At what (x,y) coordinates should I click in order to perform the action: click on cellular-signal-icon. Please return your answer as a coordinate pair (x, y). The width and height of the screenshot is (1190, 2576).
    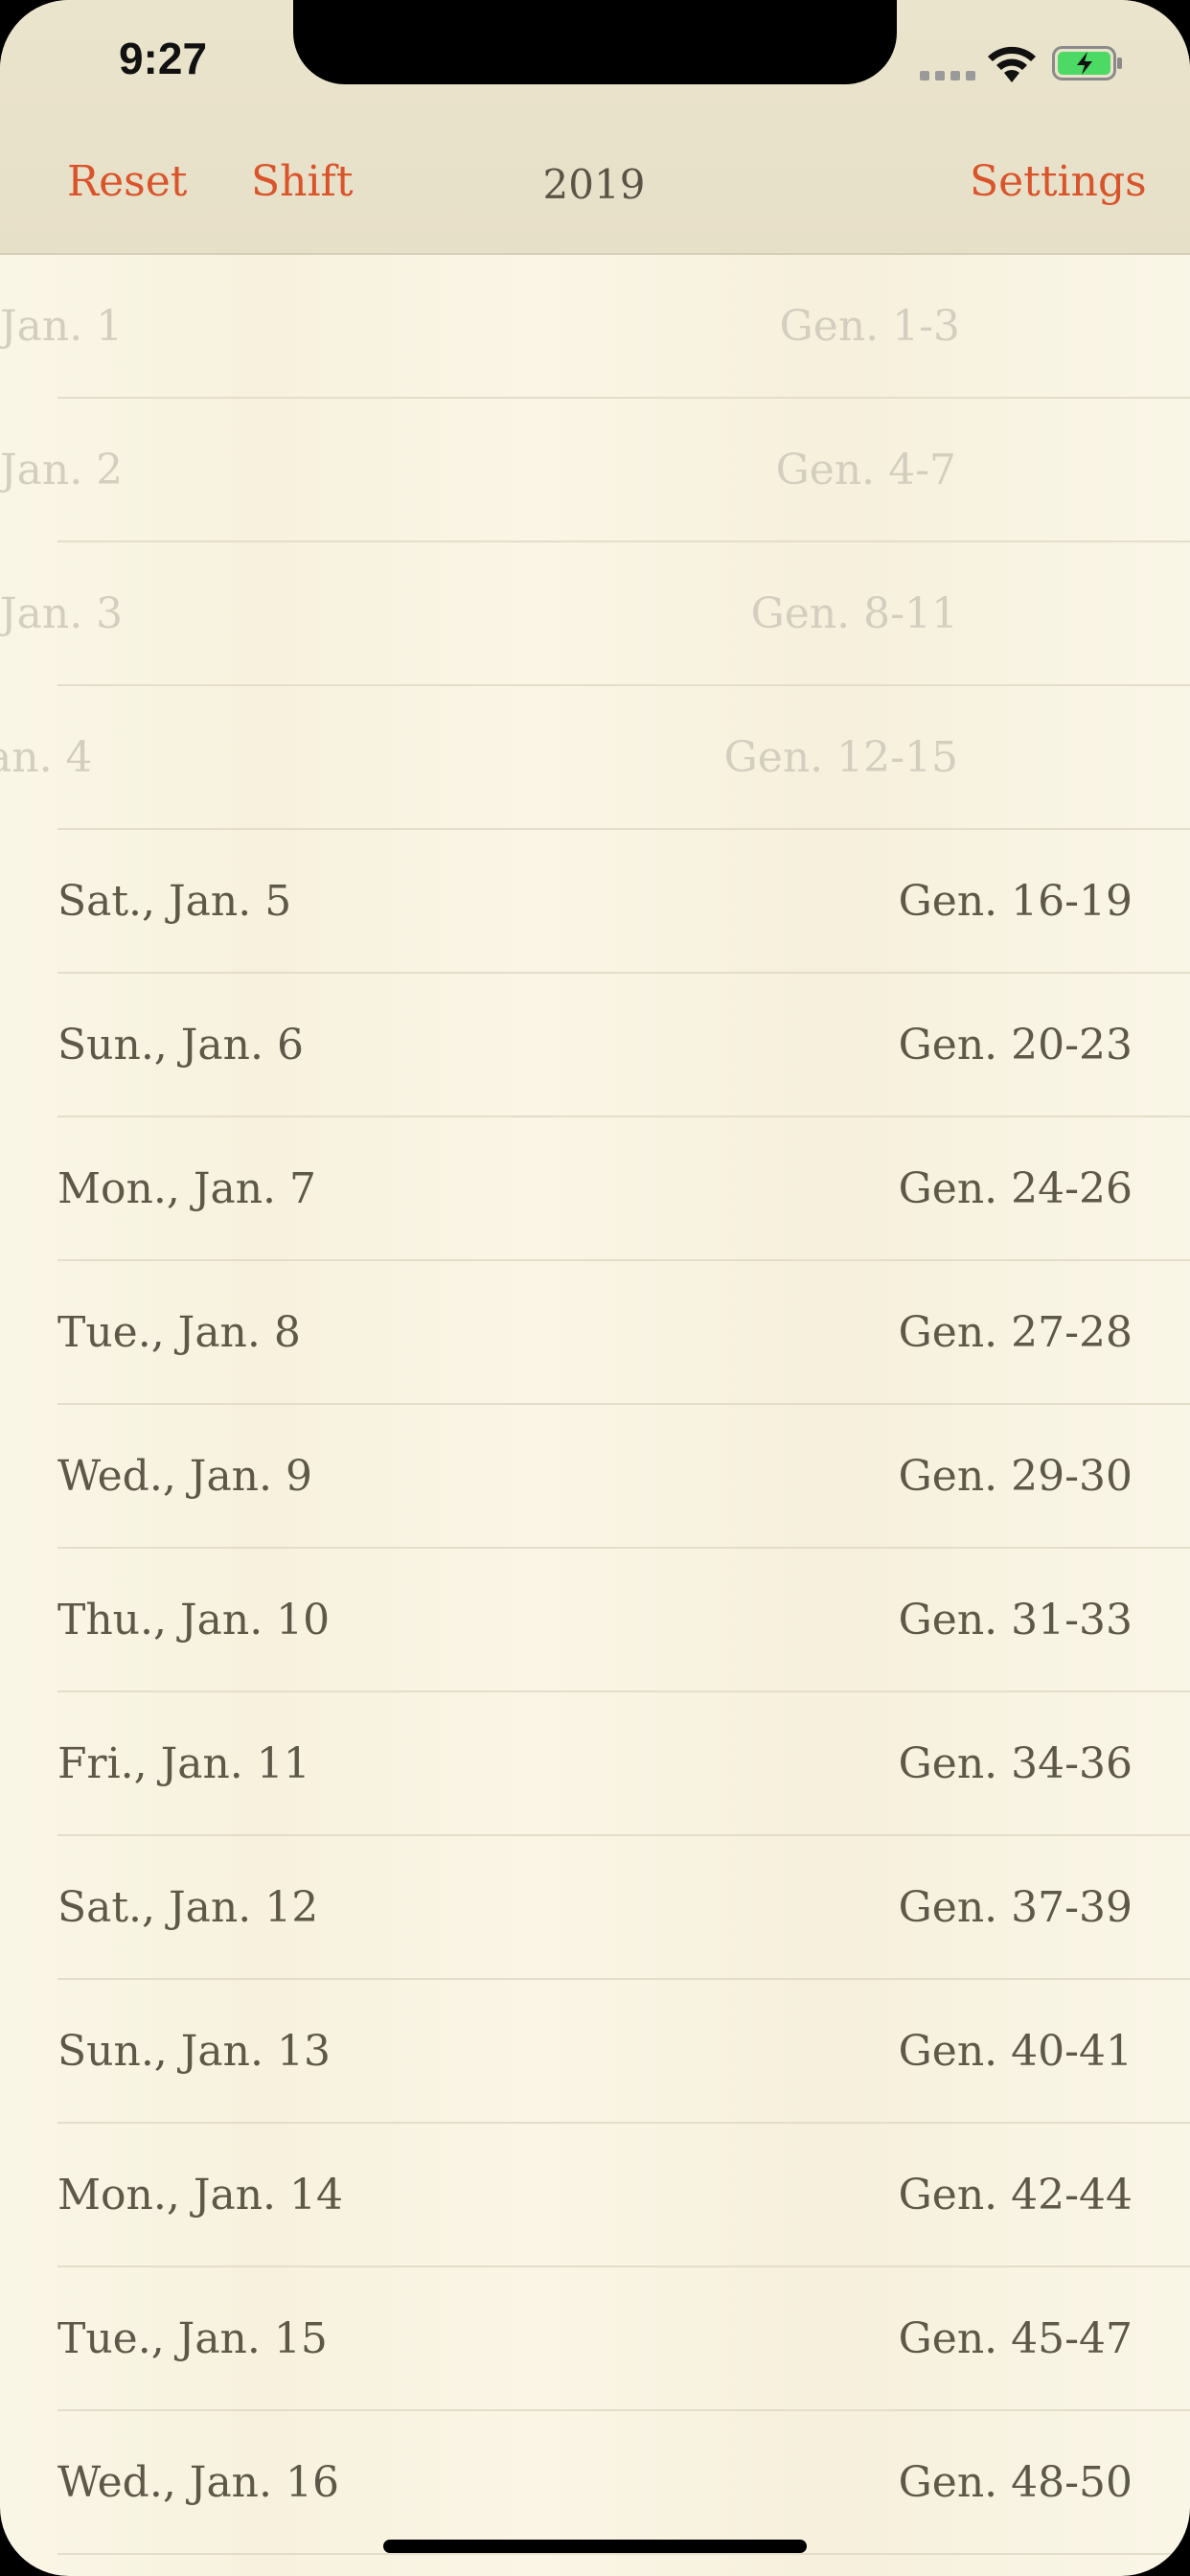
    Looking at the image, I should click on (948, 74).